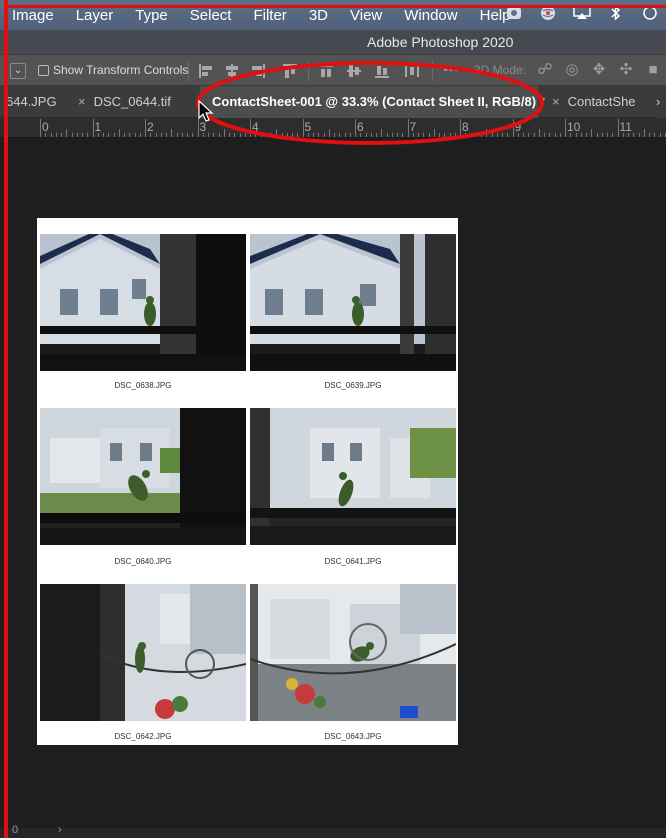 The width and height of the screenshot is (666, 838). Describe the element at coordinates (650, 15) in the screenshot. I see `time-machine-icon` at that location.